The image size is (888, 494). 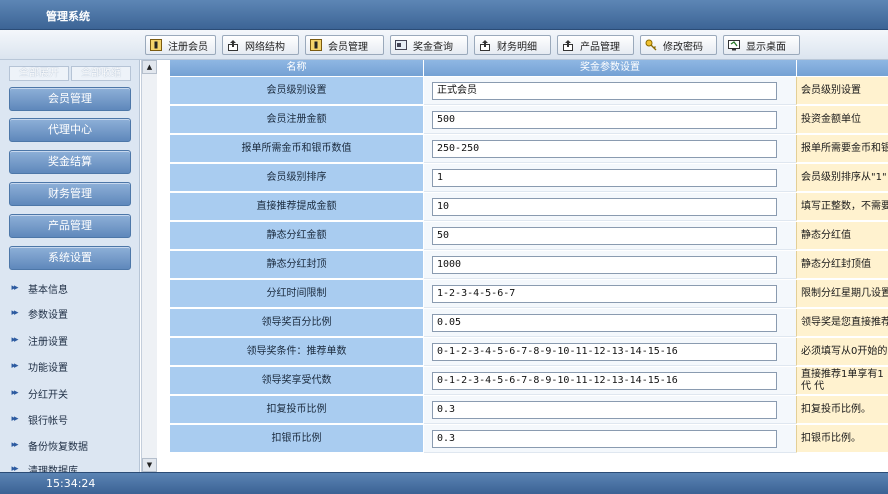 I want to click on network-structure-button: 网络结构, so click(x=260, y=45).